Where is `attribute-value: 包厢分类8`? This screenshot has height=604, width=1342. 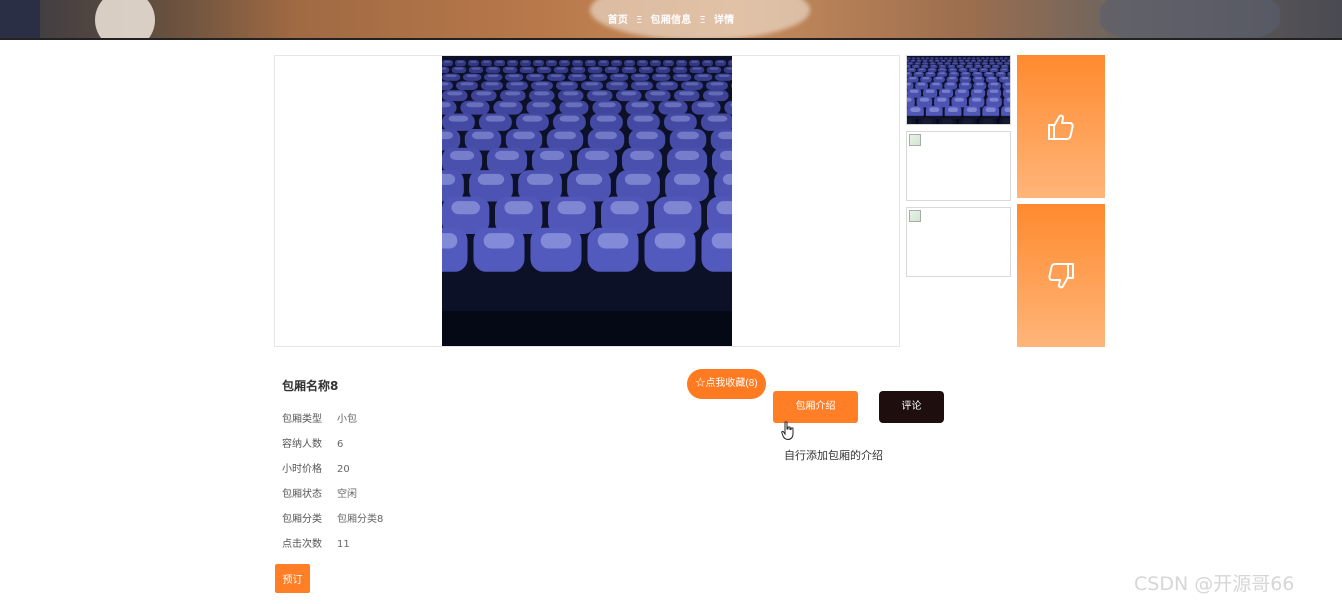
attribute-value: 包厢分类8 is located at coordinates (360, 519).